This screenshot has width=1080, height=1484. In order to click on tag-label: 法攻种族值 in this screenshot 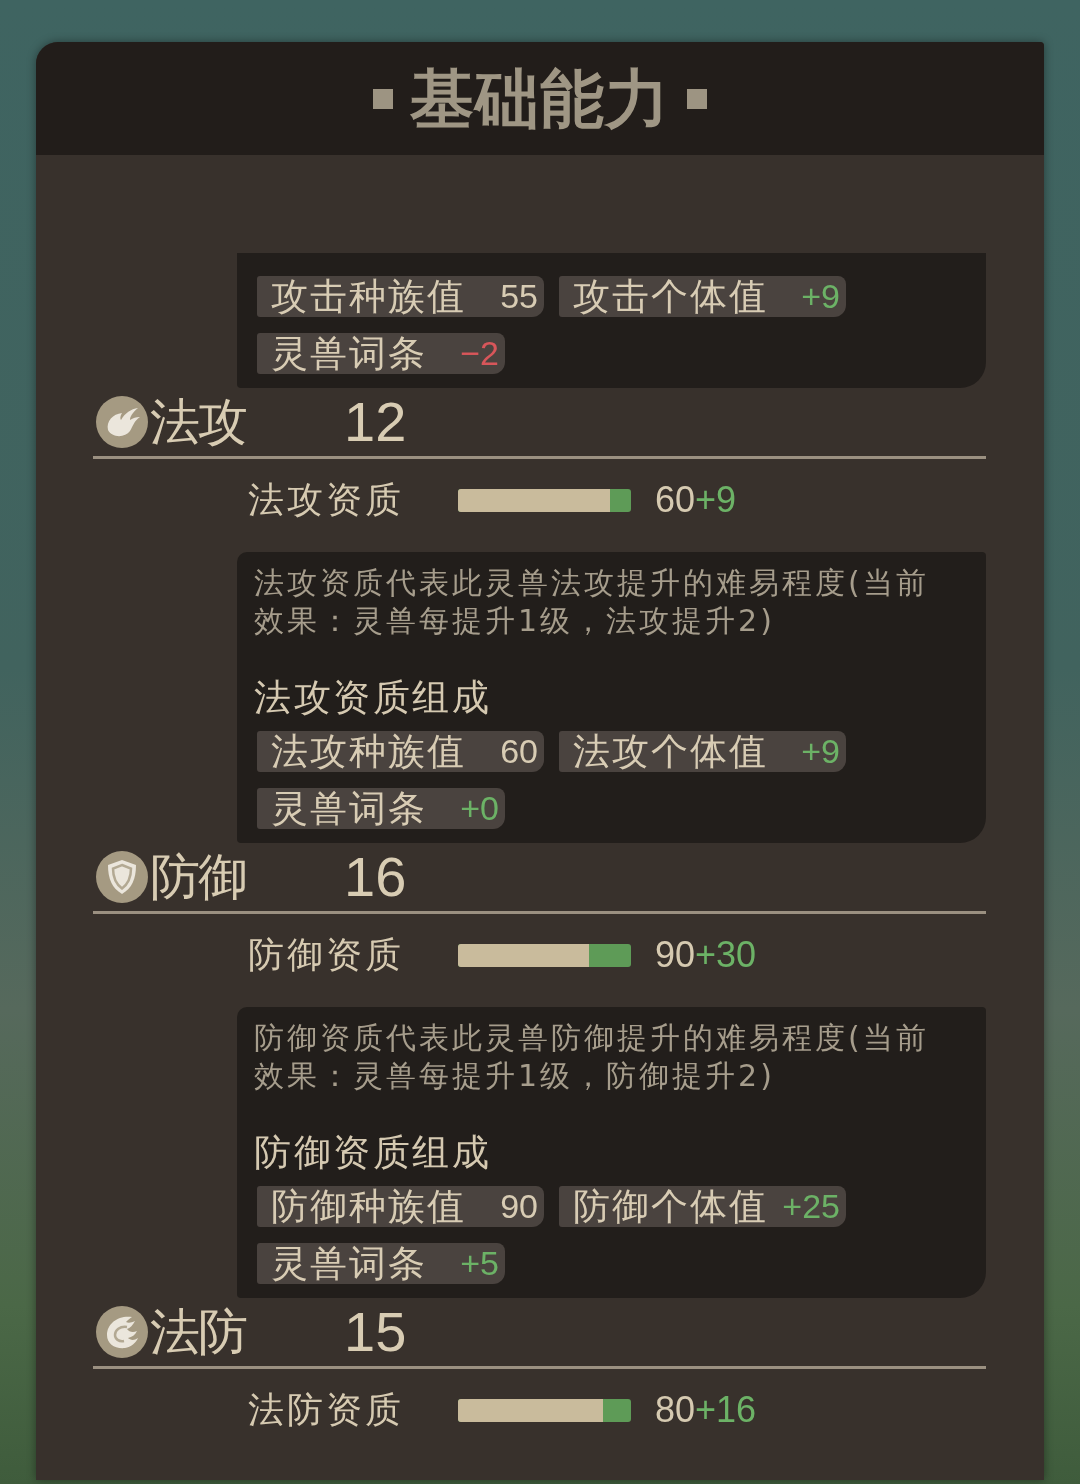, I will do `click(368, 751)`.